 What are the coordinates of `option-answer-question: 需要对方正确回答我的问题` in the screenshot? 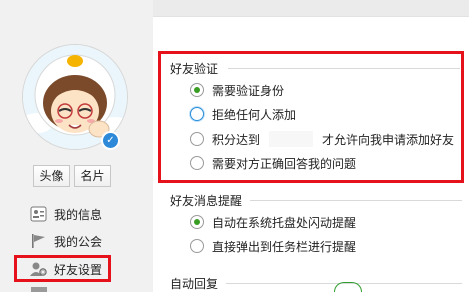 It's located at (273, 163).